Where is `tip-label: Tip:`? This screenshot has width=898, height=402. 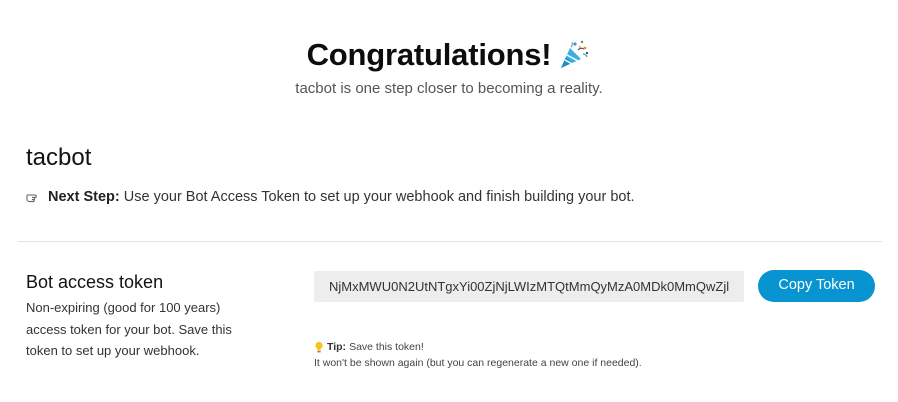 tip-label: Tip: is located at coordinates (337, 347).